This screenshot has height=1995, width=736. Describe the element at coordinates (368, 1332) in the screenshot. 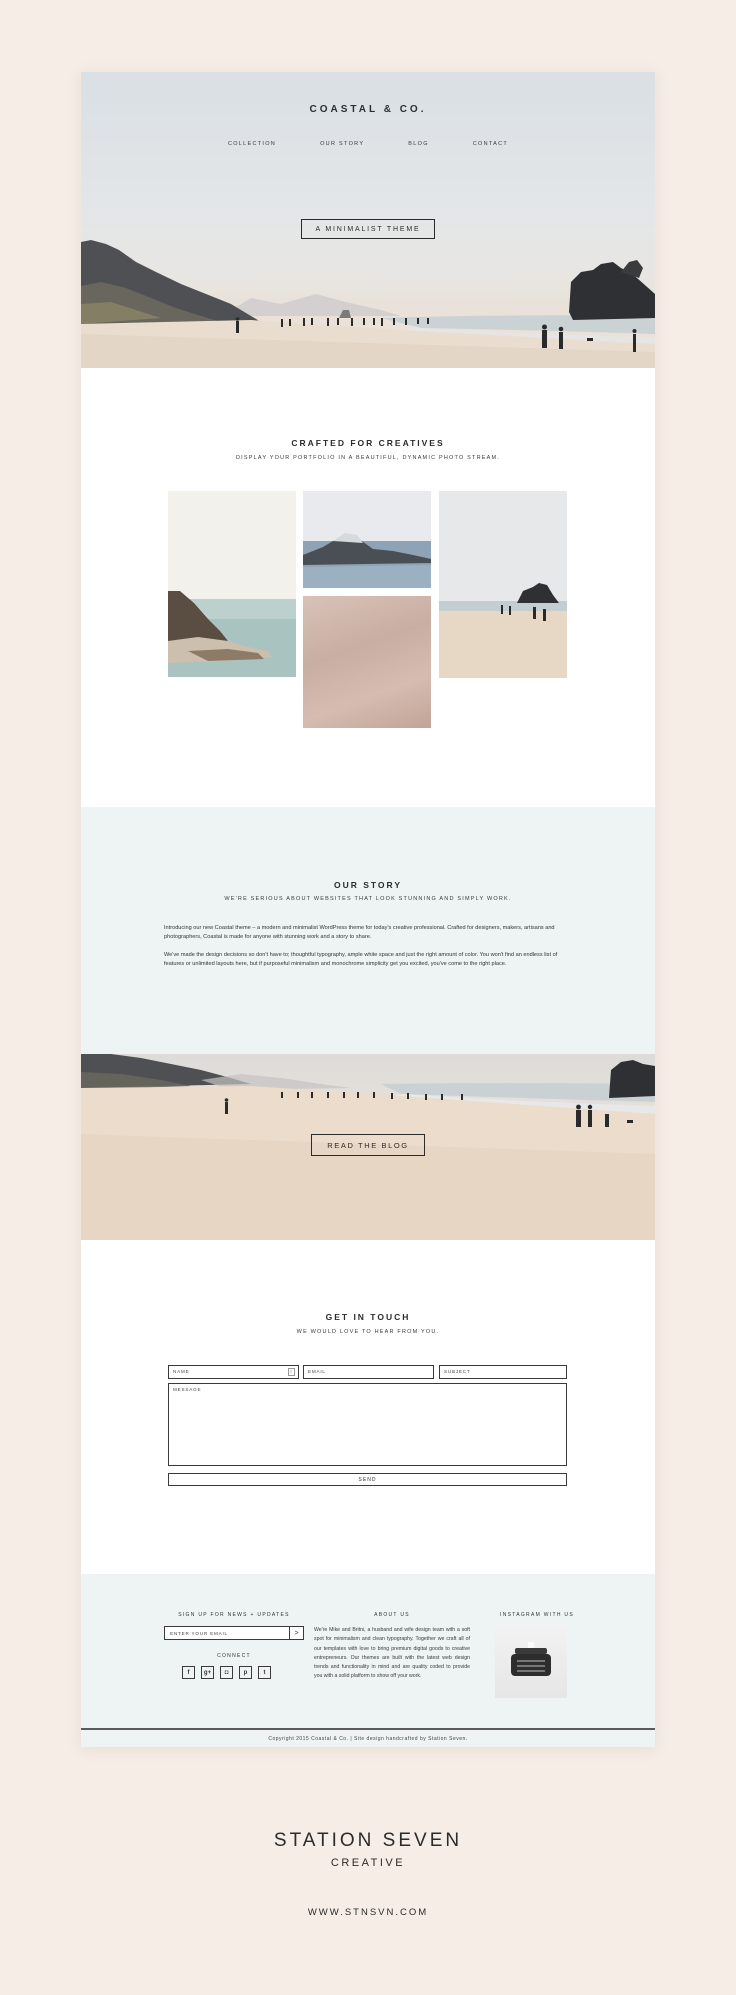

I see `contact-subtitle: WE WOULD LOVE TO HEAR FROM YOU.` at that location.